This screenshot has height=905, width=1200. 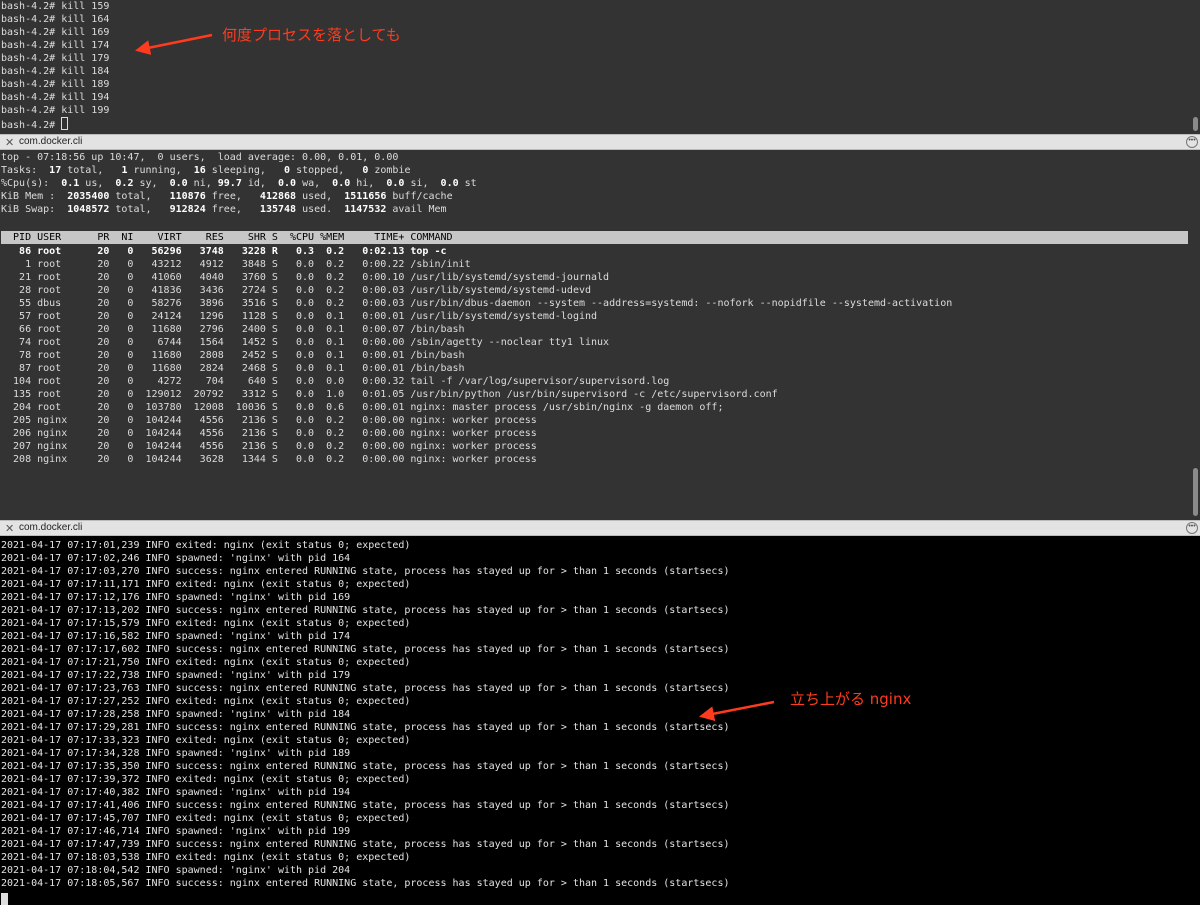 I want to click on arrow-to-kill-commands, so click(x=174, y=44).